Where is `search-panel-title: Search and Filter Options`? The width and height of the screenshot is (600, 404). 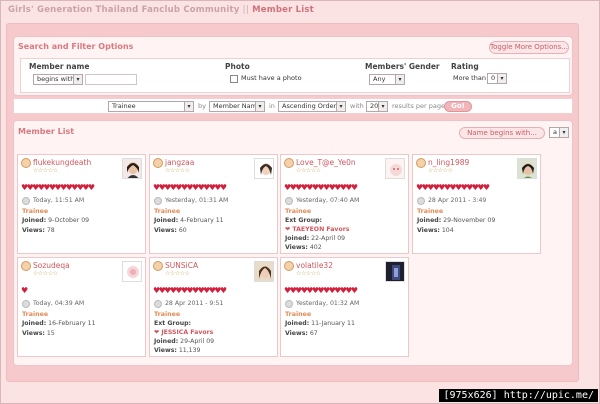 search-panel-title: Search and Filter Options is located at coordinates (76, 46).